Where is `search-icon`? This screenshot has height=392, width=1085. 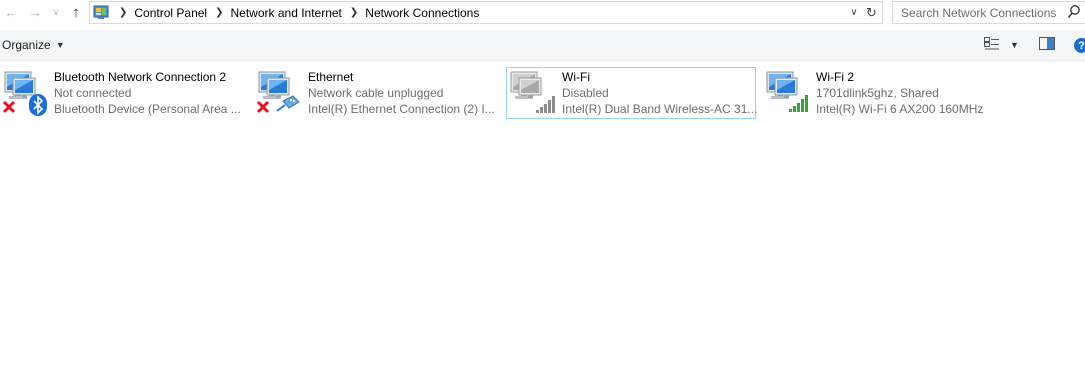
search-icon is located at coordinates (1074, 12).